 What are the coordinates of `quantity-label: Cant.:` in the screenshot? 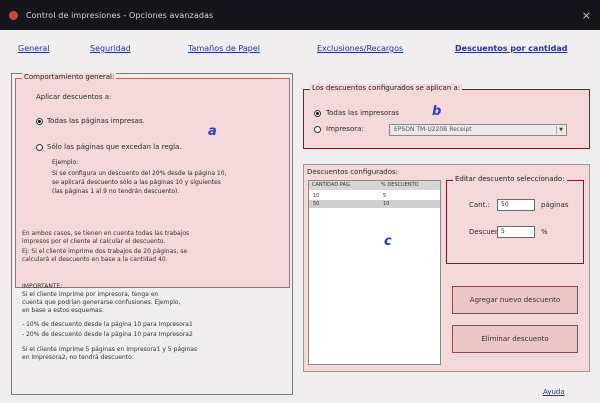 It's located at (479, 205).